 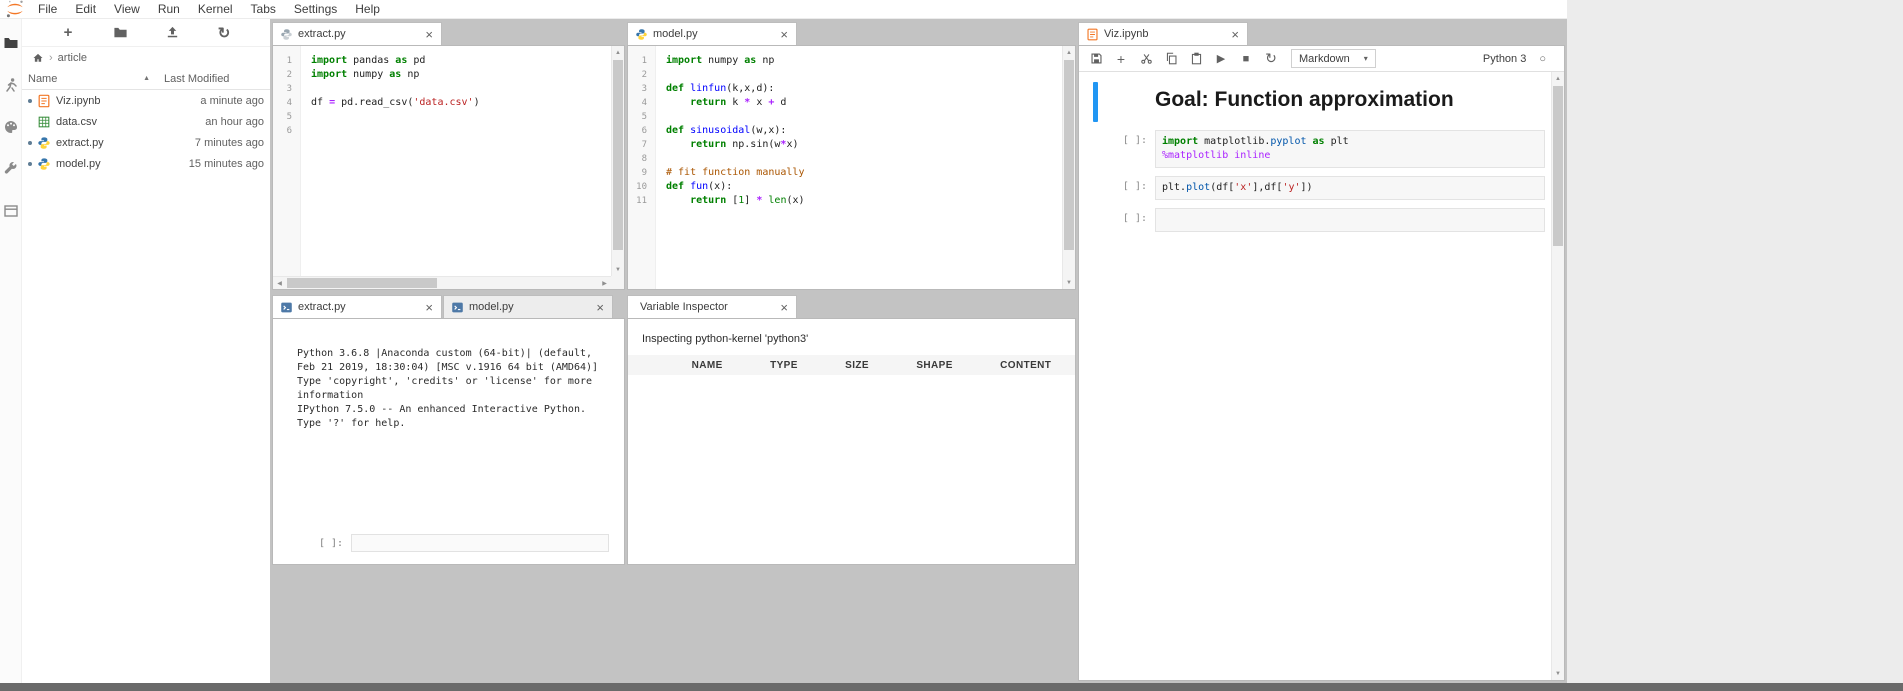 I want to click on file-row-model-py: model.py 15 minutes ago, so click(x=146, y=163).